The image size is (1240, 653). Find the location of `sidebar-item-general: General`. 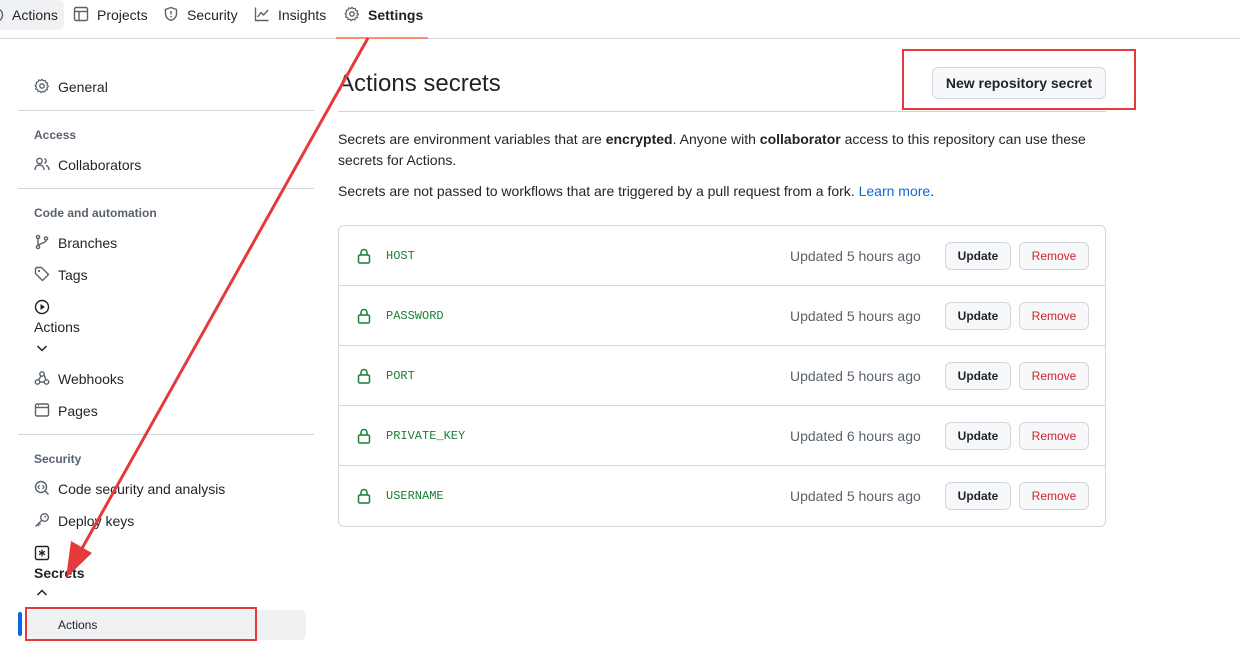

sidebar-item-general: General is located at coordinates (63, 87).